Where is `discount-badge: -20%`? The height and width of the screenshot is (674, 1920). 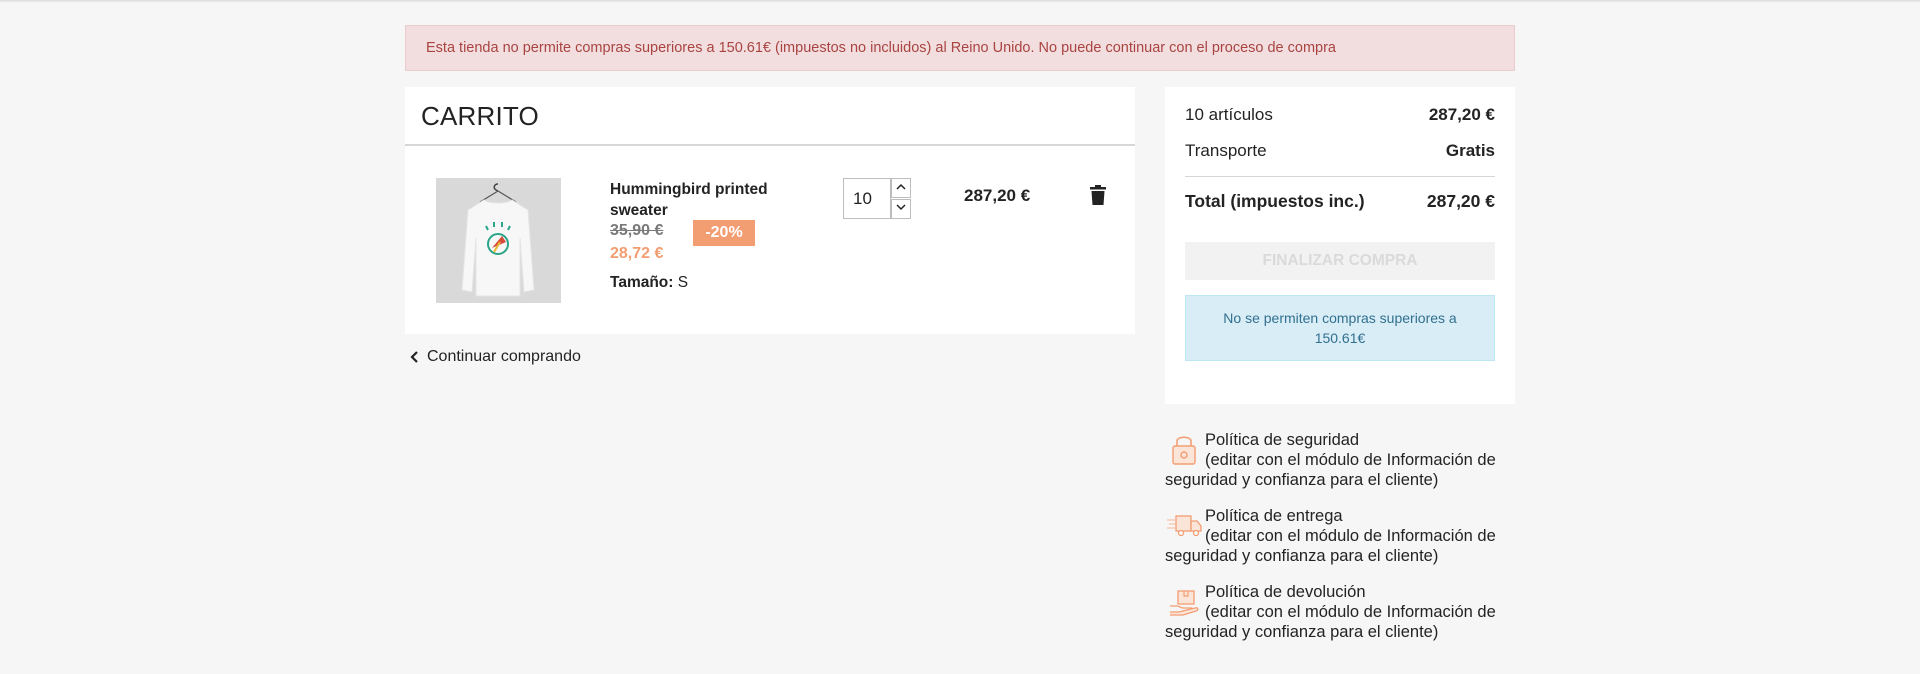
discount-badge: -20% is located at coordinates (724, 233).